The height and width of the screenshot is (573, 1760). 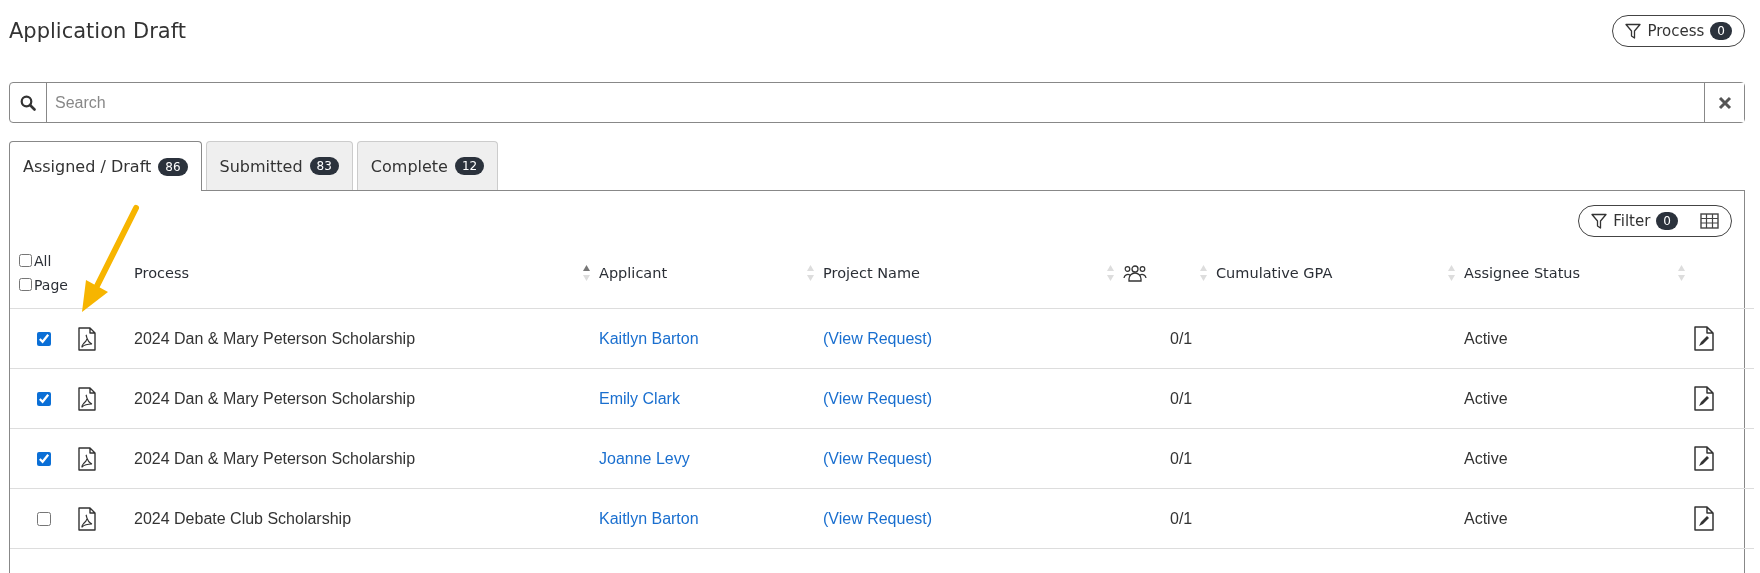 What do you see at coordinates (105, 166) in the screenshot?
I see `tab: Assigned / Draft 86` at bounding box center [105, 166].